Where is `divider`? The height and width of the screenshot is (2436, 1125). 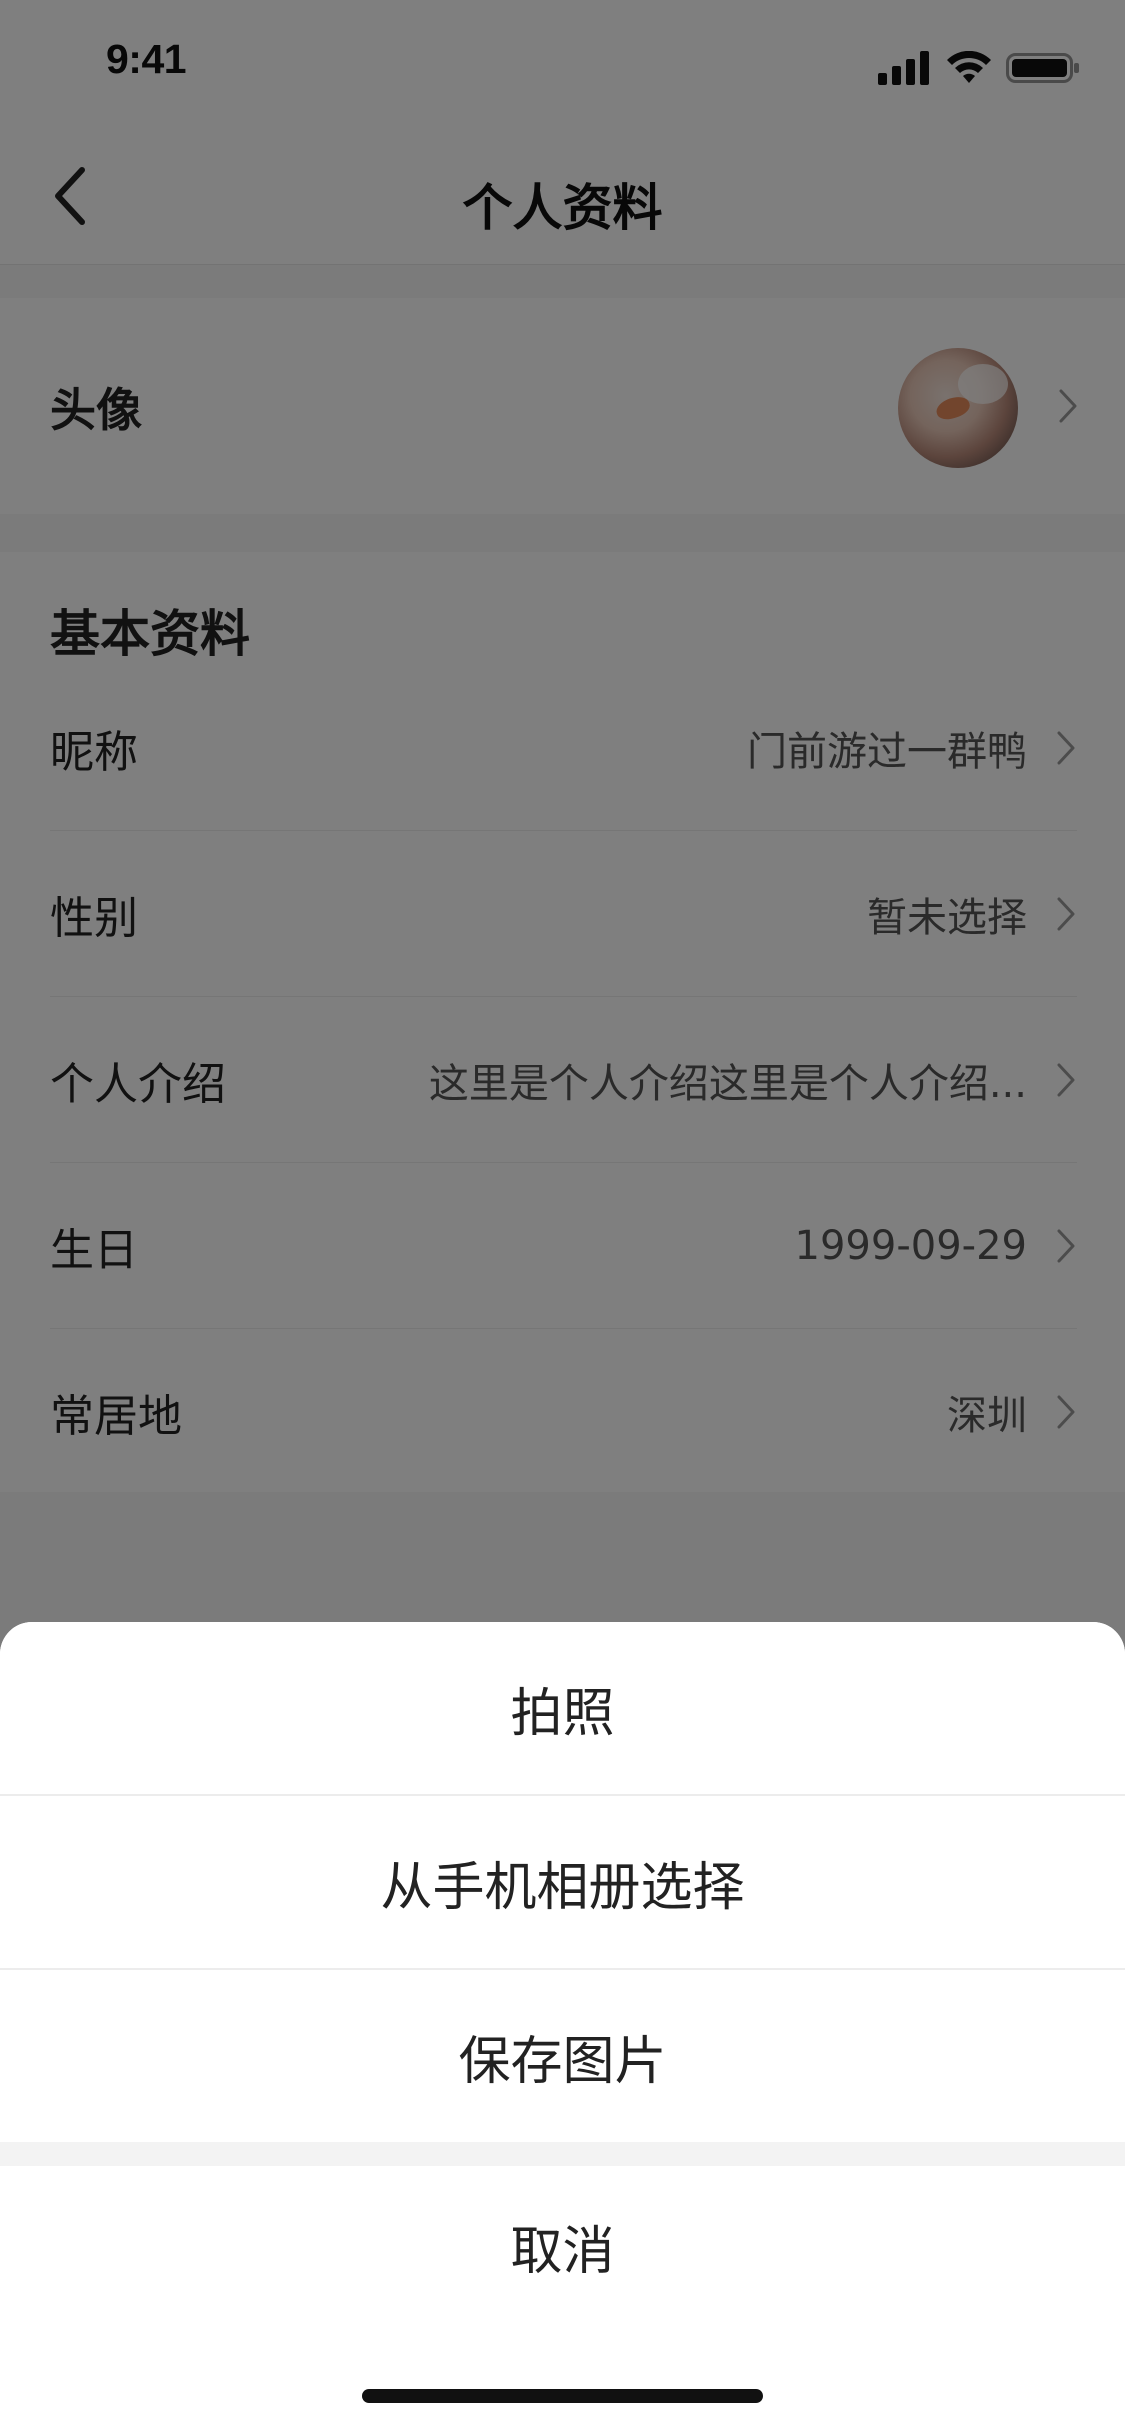
divider is located at coordinates (562, 2154).